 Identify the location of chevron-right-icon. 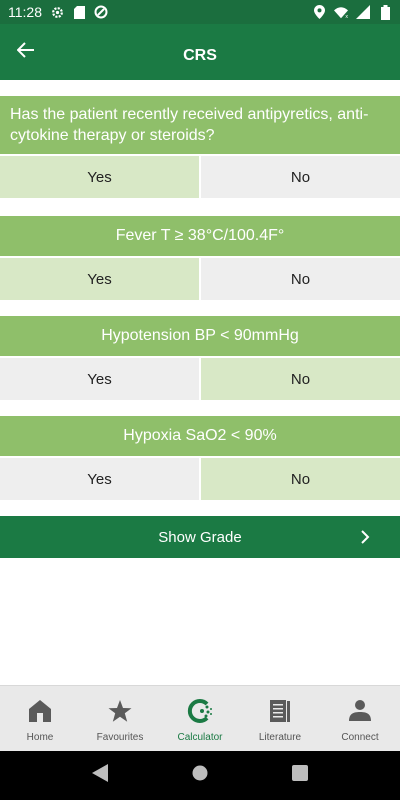
(365, 539).